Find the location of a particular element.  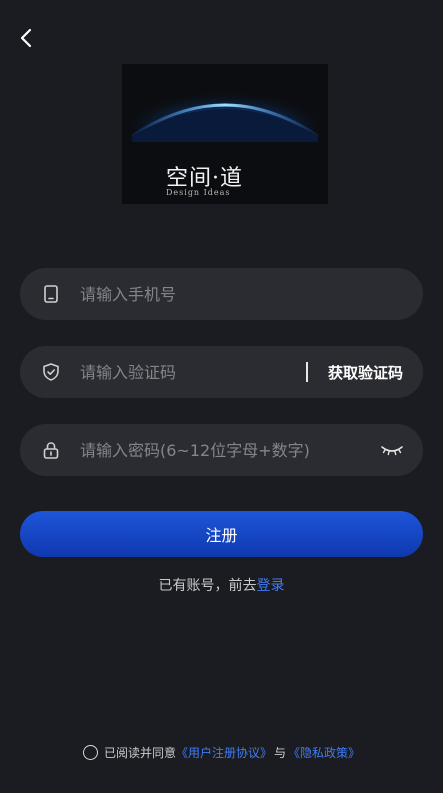

verification-code-field: 获取验证码 is located at coordinates (221, 372).